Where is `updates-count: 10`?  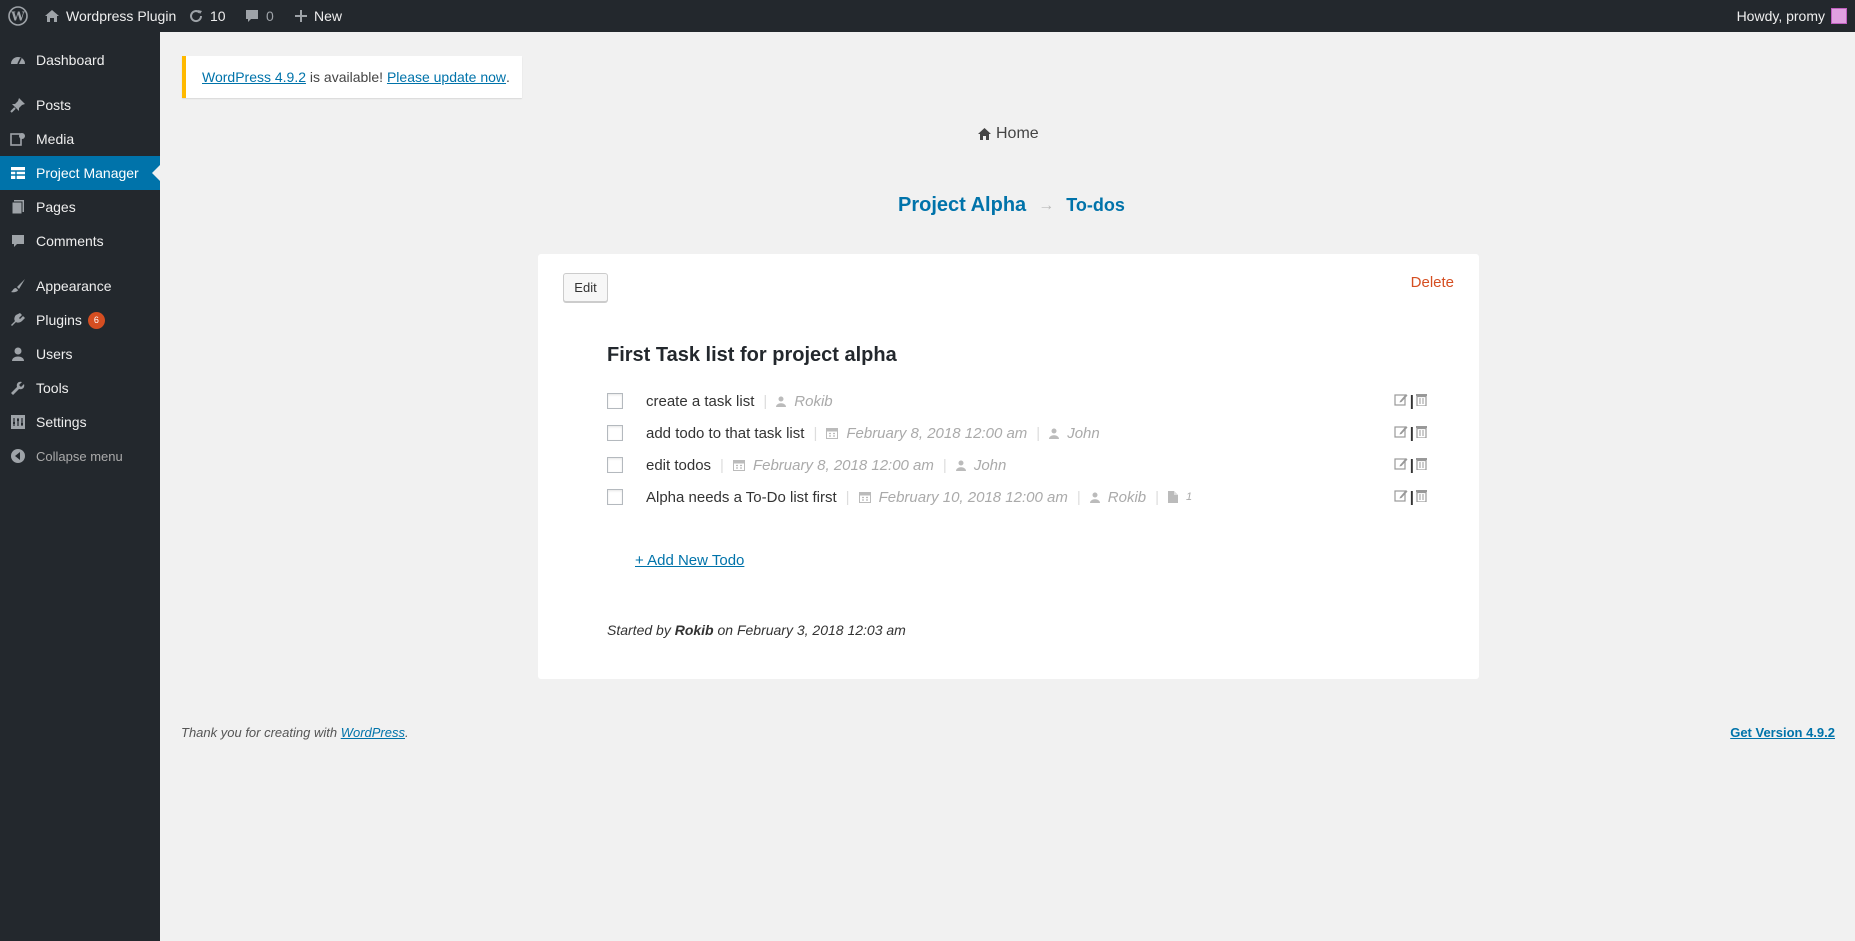
updates-count: 10 is located at coordinates (218, 16).